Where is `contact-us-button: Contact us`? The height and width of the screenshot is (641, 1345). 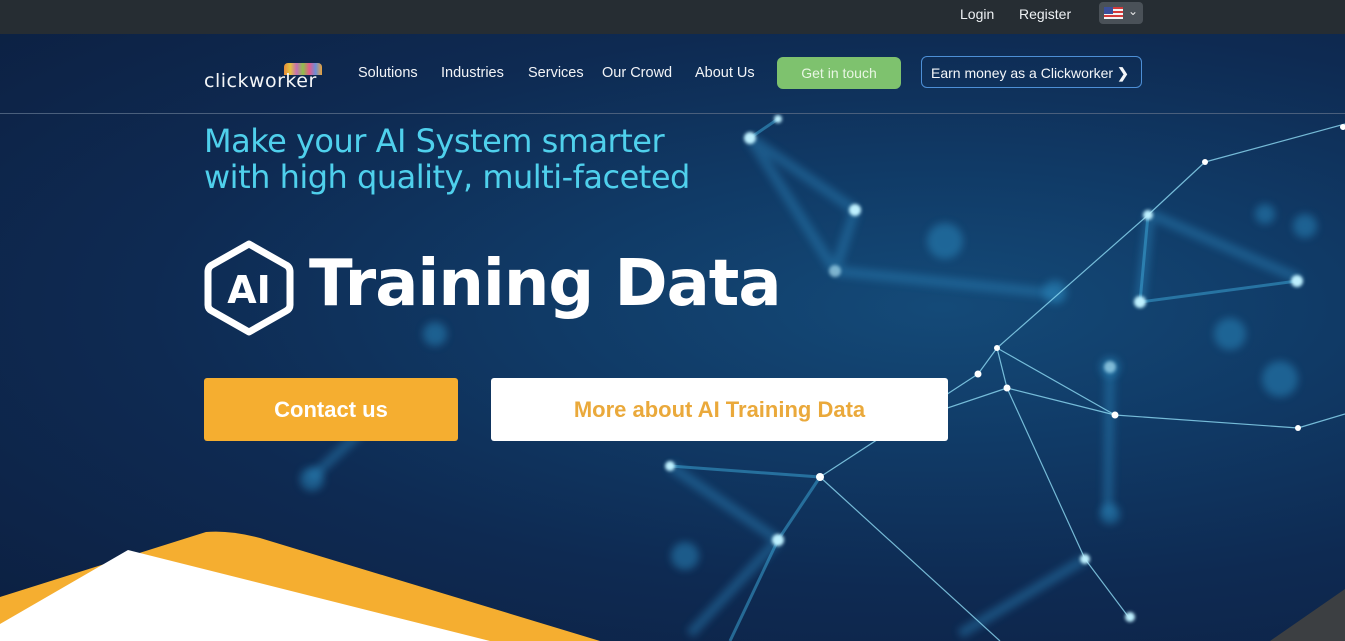
contact-us-button: Contact us is located at coordinates (331, 409).